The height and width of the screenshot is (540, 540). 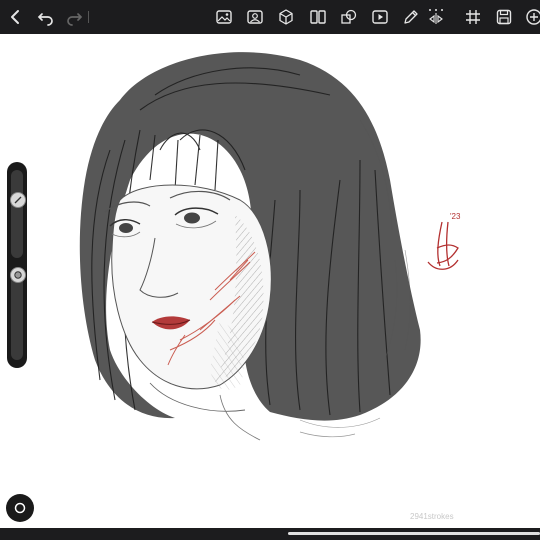 What do you see at coordinates (327, 434) in the screenshot?
I see `neck-line` at bounding box center [327, 434].